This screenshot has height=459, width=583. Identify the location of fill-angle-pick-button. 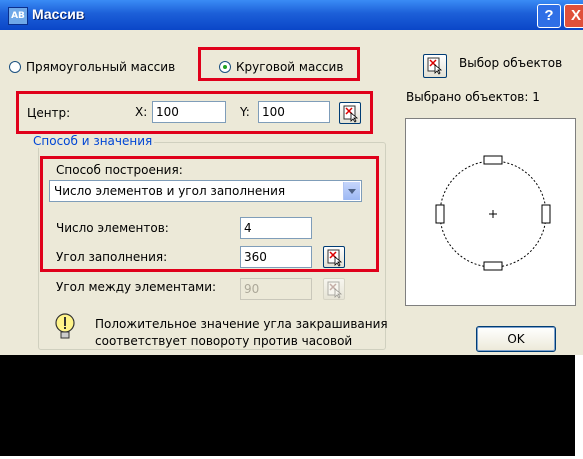
(334, 257).